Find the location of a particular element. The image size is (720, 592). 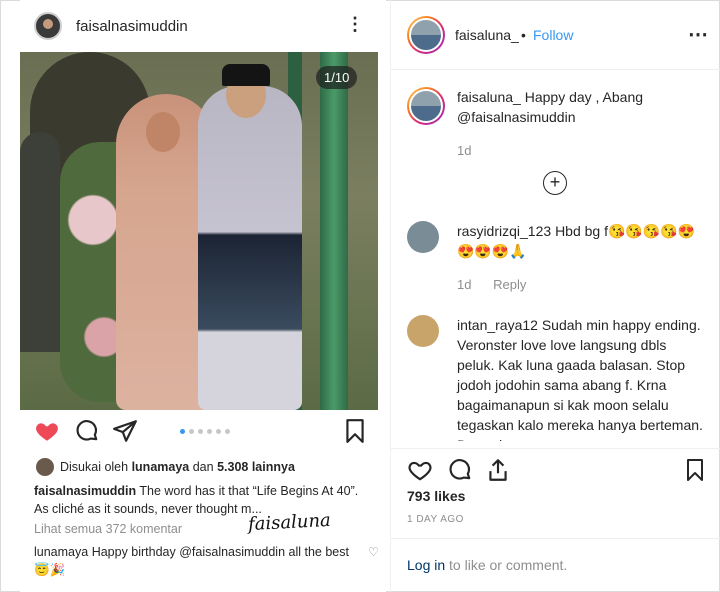

photo-woman-face is located at coordinates (163, 132).